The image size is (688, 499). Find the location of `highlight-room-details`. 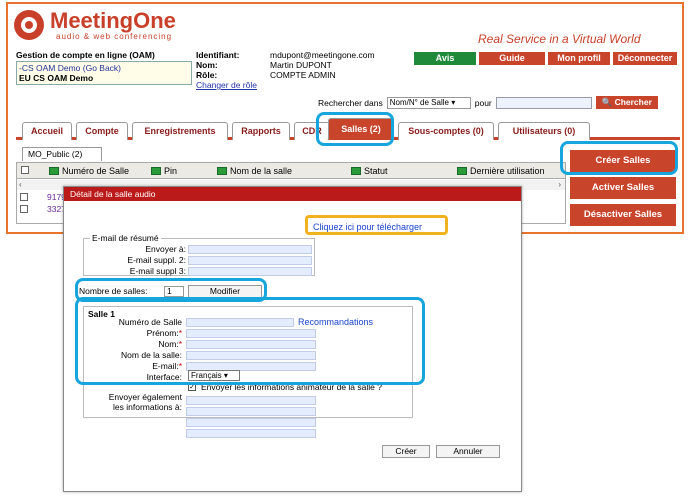

highlight-room-details is located at coordinates (250, 341).